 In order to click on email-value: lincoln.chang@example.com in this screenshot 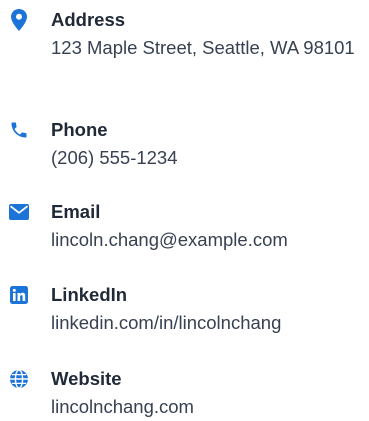, I will do `click(206, 240)`.